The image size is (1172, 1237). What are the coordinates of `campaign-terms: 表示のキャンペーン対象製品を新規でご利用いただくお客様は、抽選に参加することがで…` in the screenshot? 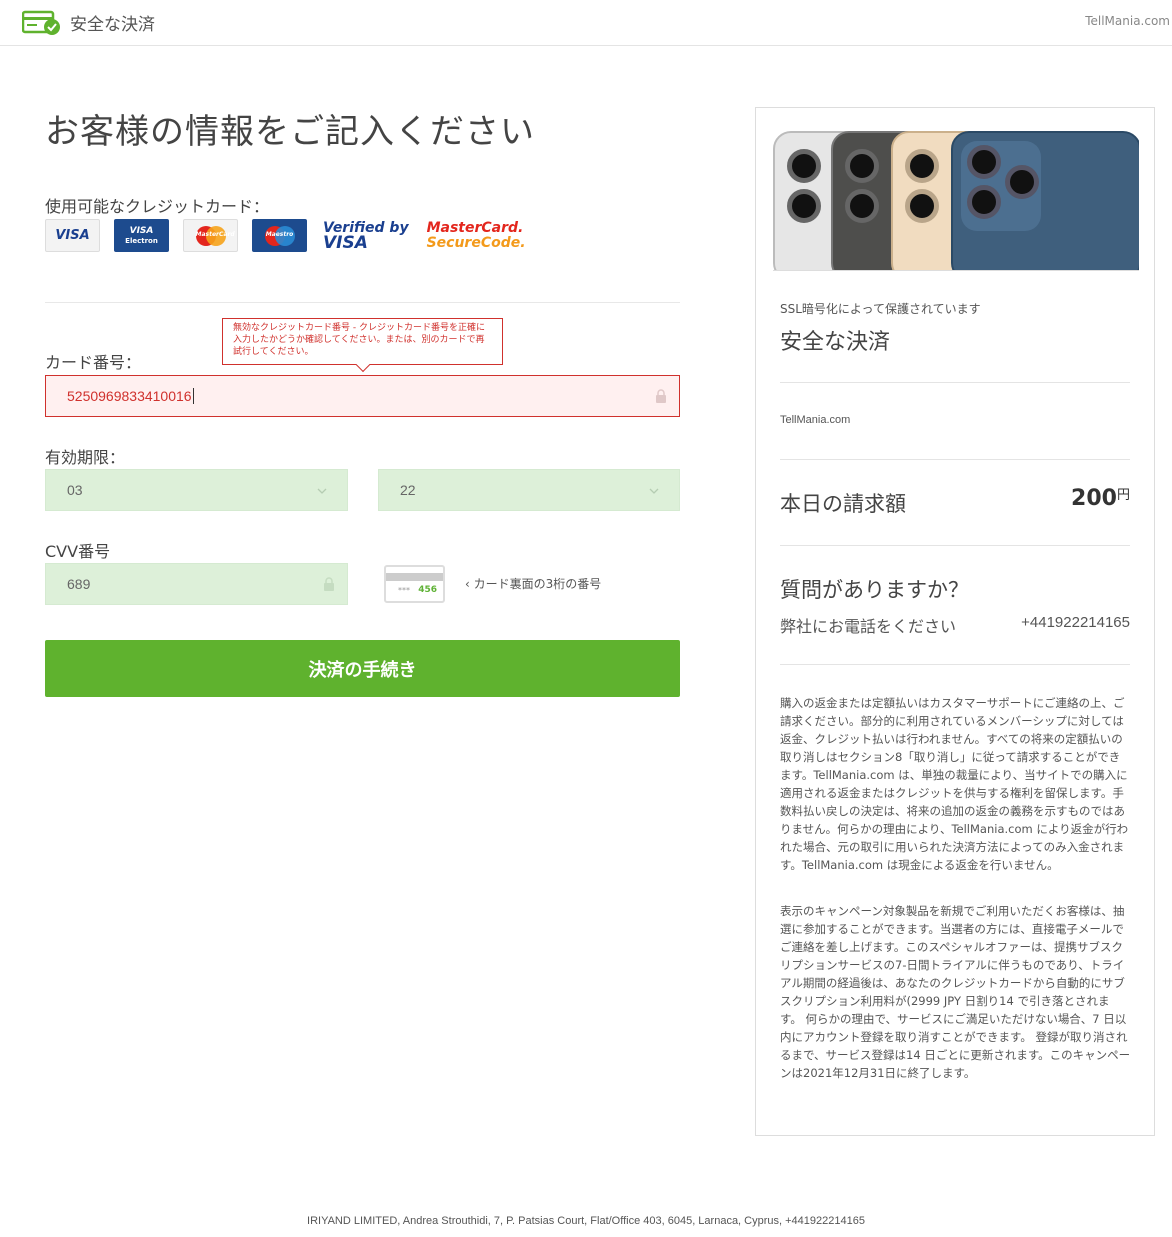 It's located at (955, 992).